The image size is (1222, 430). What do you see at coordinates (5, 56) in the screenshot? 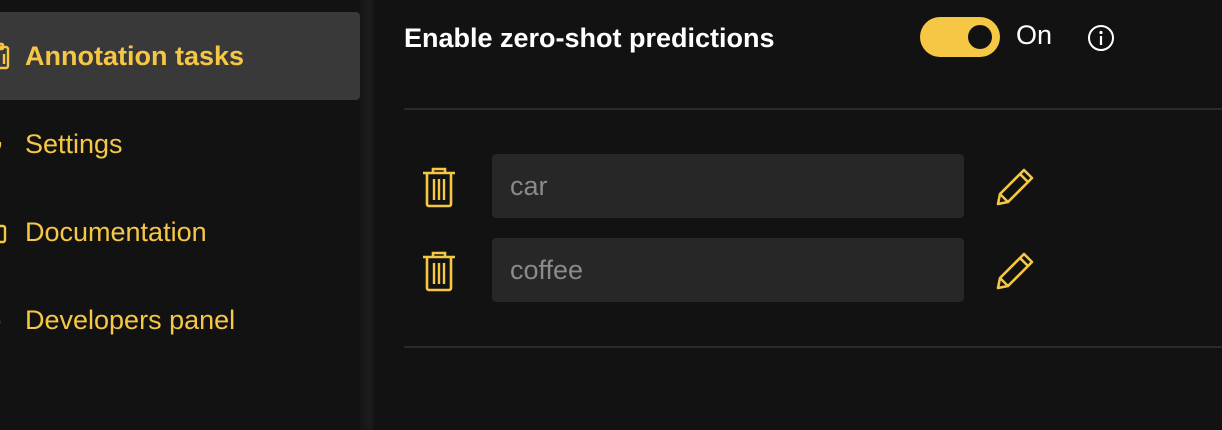
I see `clipboard-icon` at bounding box center [5, 56].